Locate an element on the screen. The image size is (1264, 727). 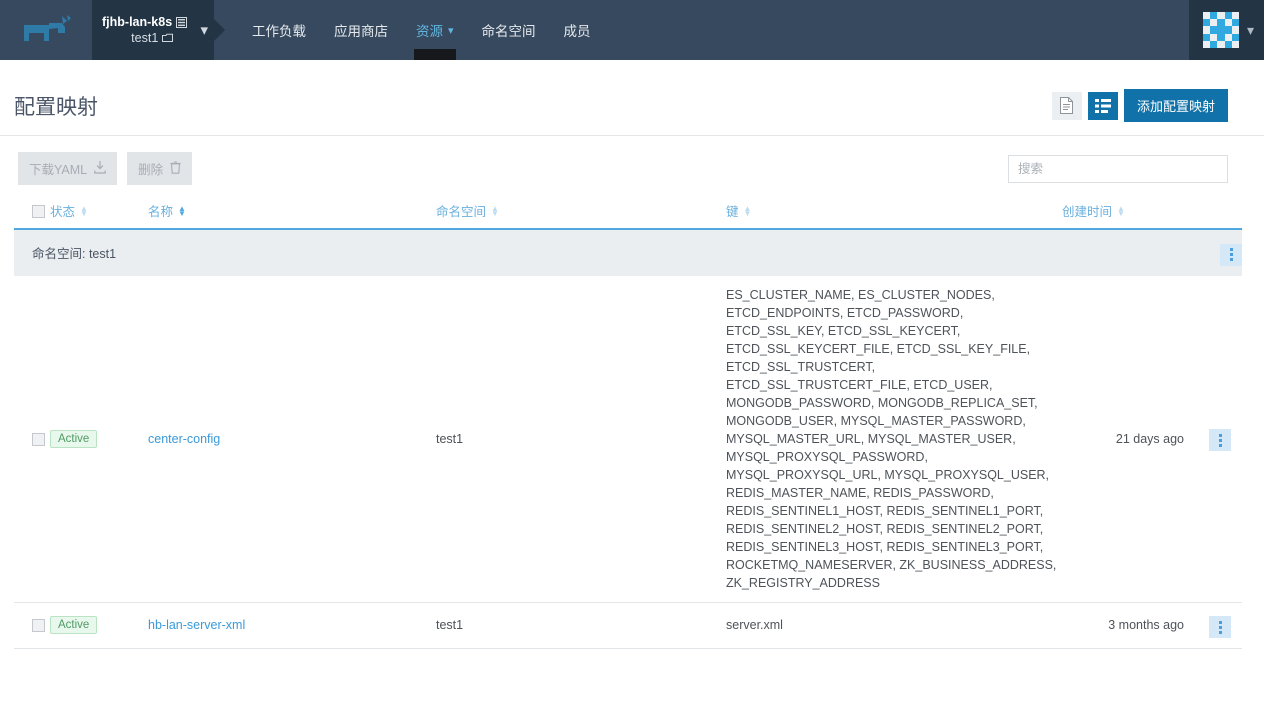
nav-item-namespaces: 命名空间 is located at coordinates (509, 30).